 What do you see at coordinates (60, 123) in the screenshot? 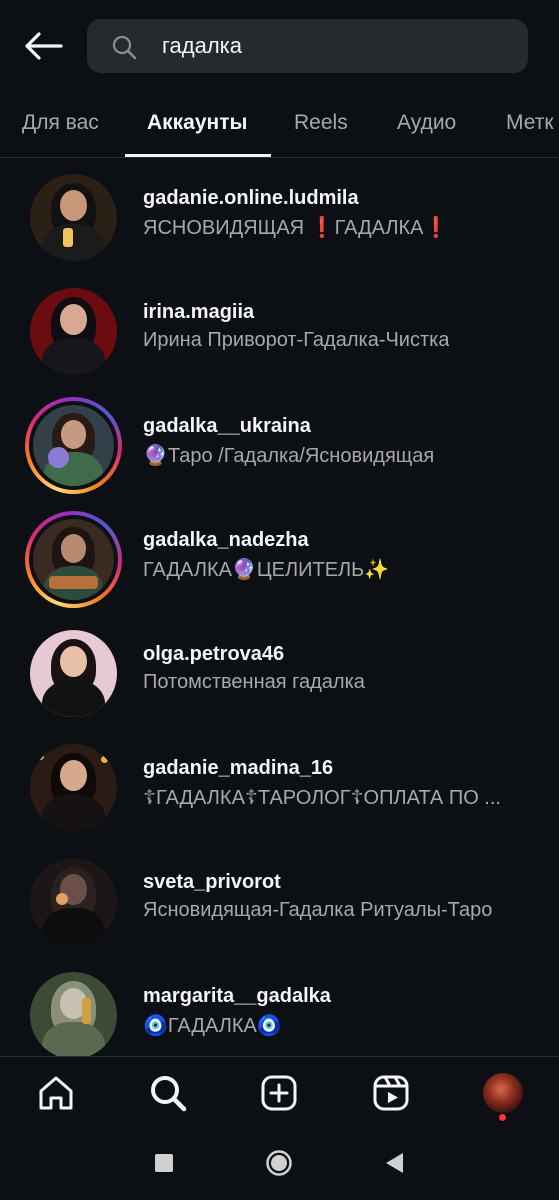
I see `tab-for-you: Для вас` at bounding box center [60, 123].